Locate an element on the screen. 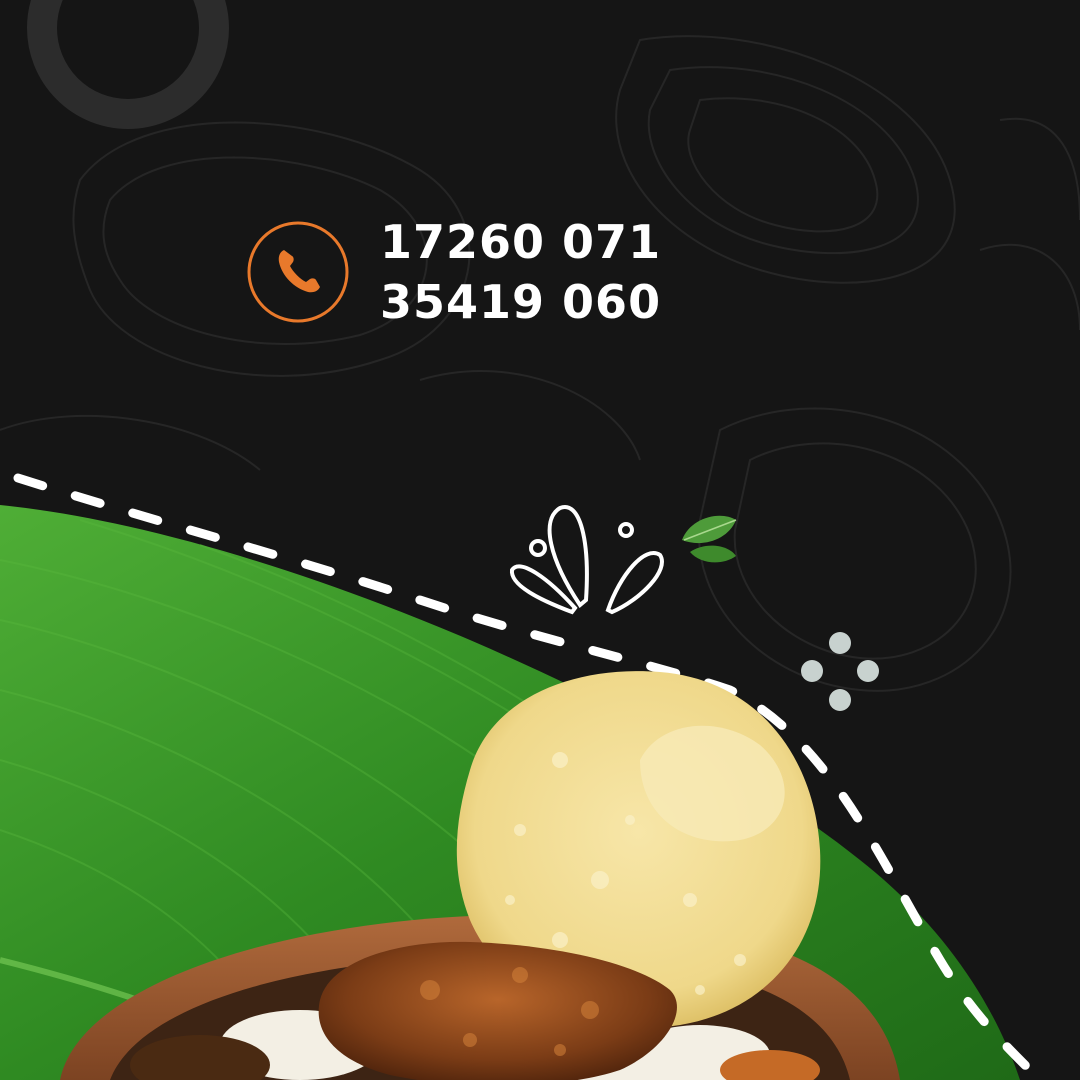  phone-icon is located at coordinates (298, 272).